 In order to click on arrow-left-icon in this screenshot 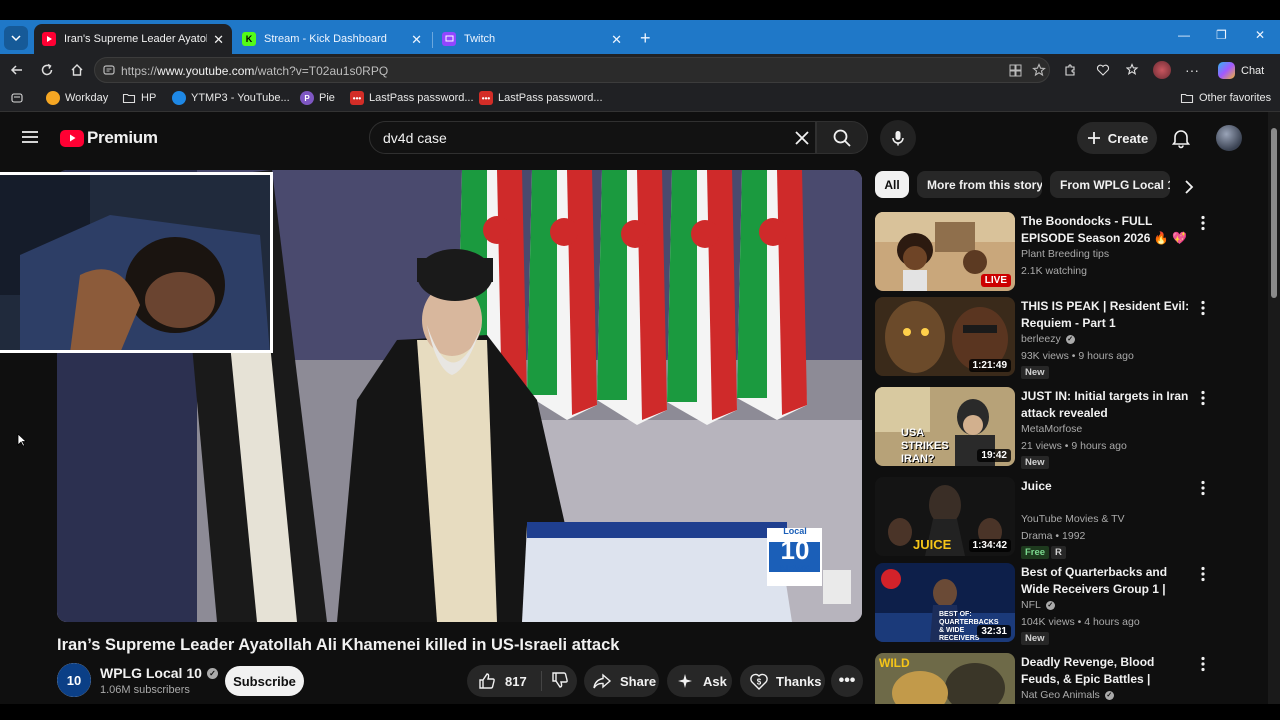, I will do `click(16, 70)`.